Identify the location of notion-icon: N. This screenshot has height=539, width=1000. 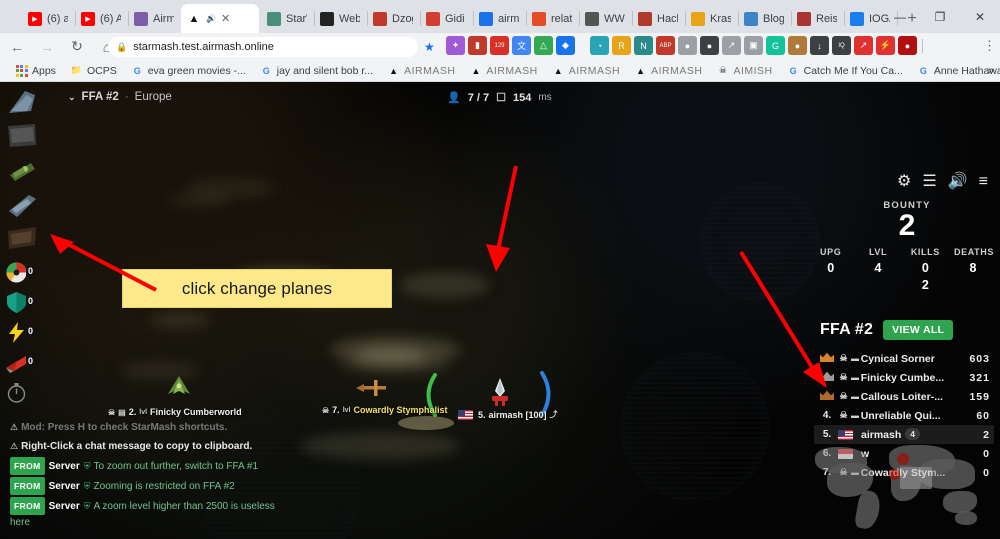
(643, 45).